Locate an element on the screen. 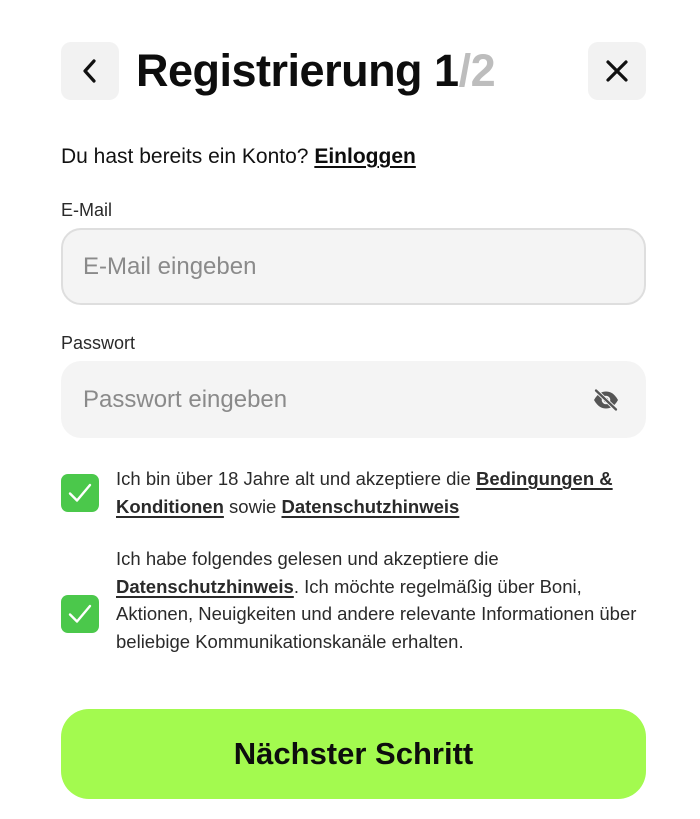  step-total: /2 is located at coordinates (477, 70).